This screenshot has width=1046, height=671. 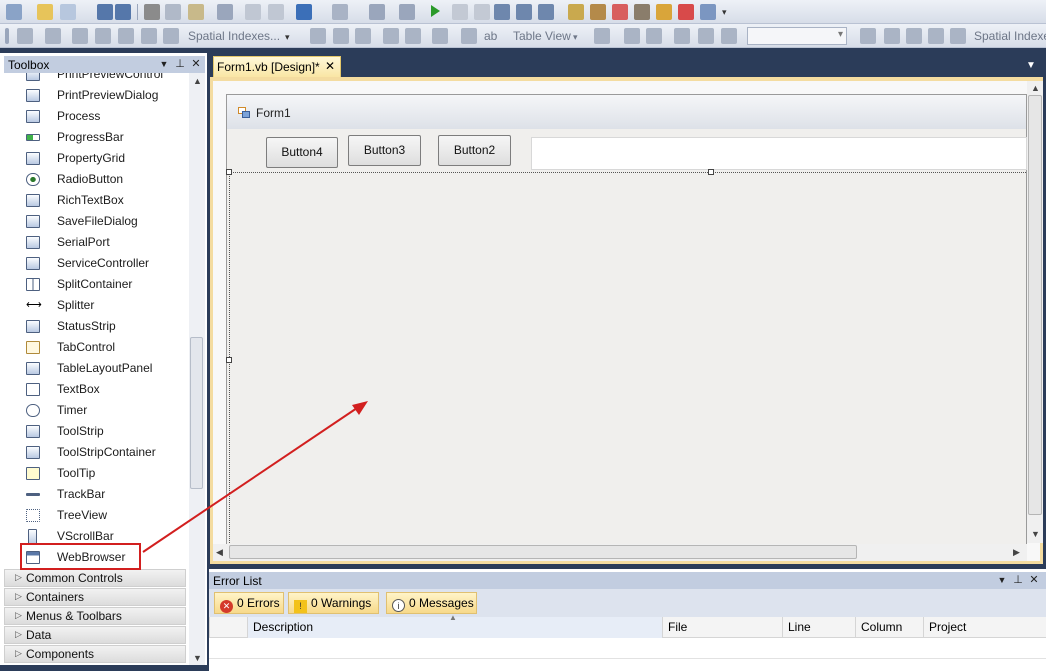 I want to click on messages-count-label: 0 Messages, so click(x=441, y=603).